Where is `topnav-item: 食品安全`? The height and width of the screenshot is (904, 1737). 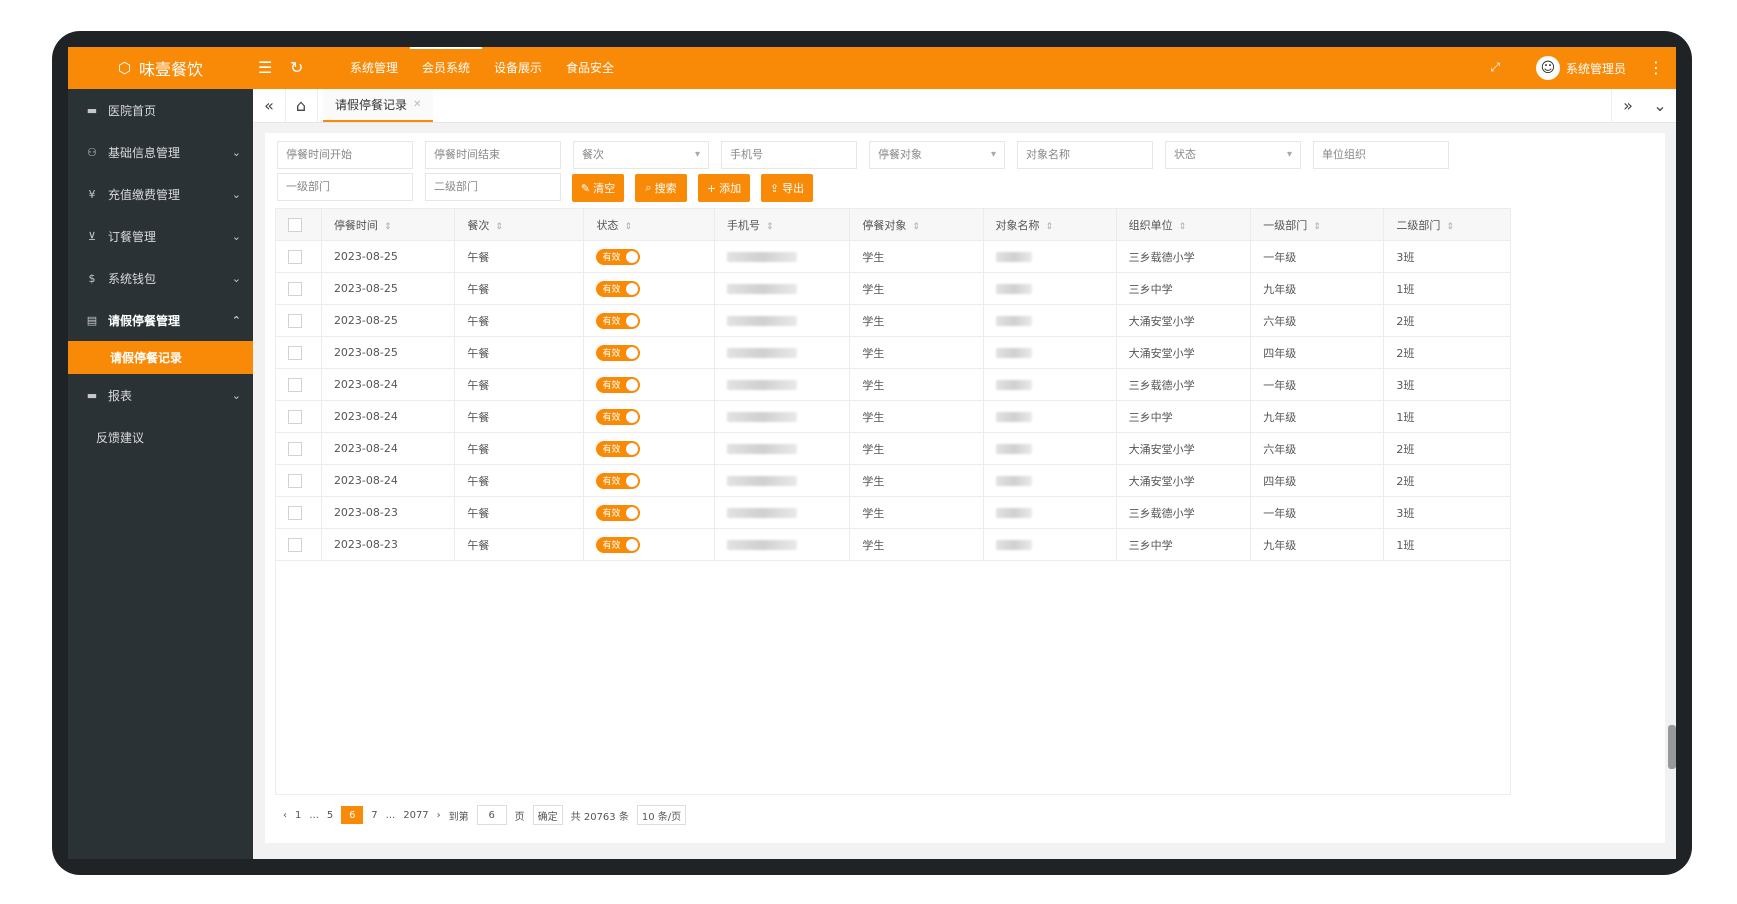
topnav-item: 食品安全 is located at coordinates (590, 68).